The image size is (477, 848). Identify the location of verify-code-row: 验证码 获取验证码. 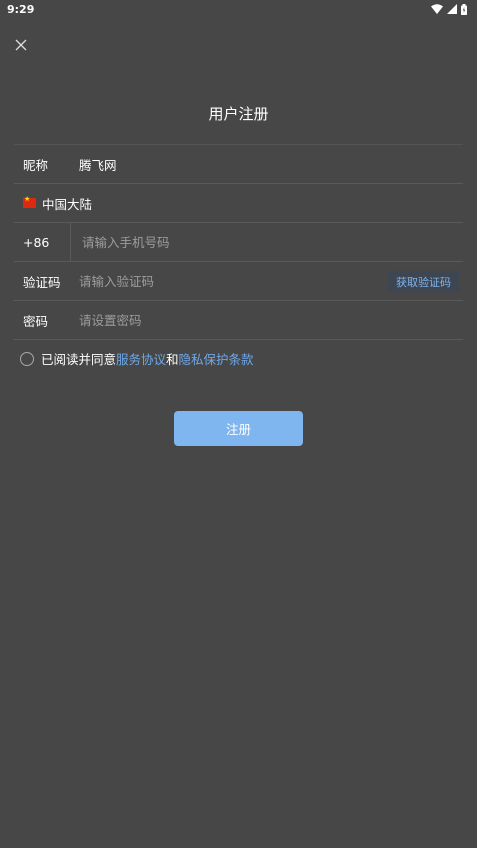
(238, 281).